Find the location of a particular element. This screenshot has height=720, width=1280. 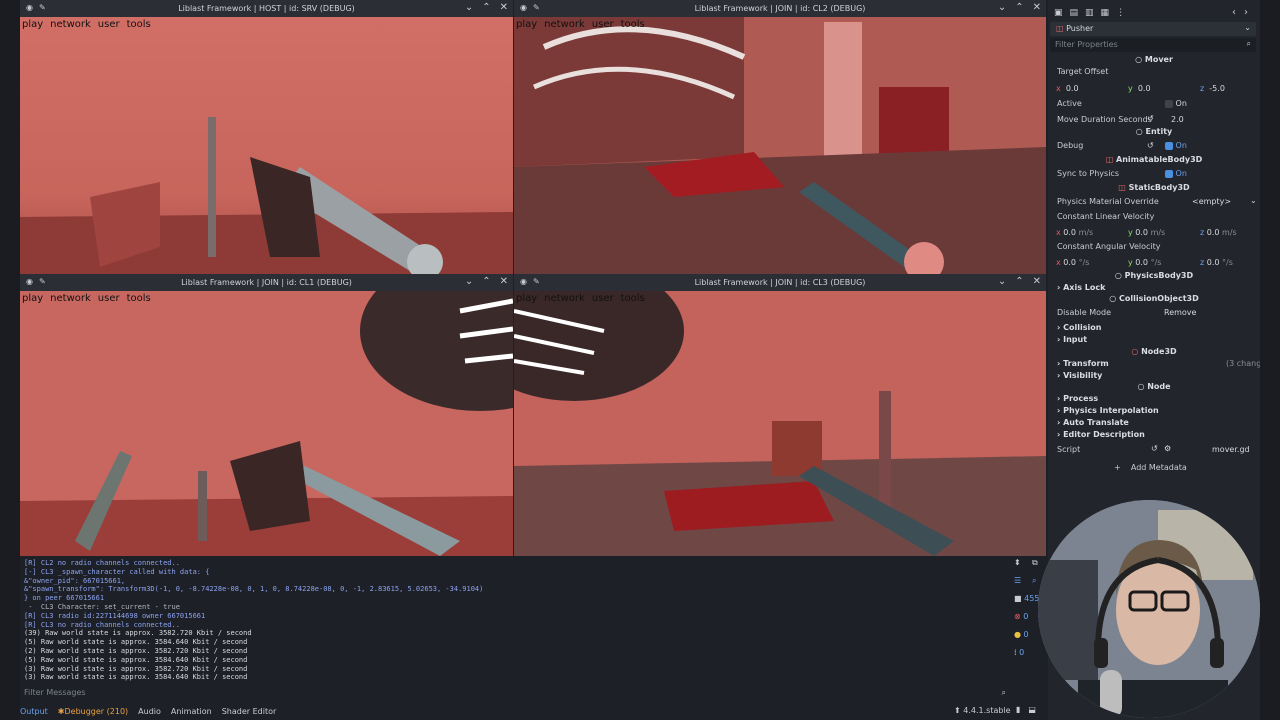

lin-vel-y: y 0.0 m/s is located at coordinates (1146, 232).